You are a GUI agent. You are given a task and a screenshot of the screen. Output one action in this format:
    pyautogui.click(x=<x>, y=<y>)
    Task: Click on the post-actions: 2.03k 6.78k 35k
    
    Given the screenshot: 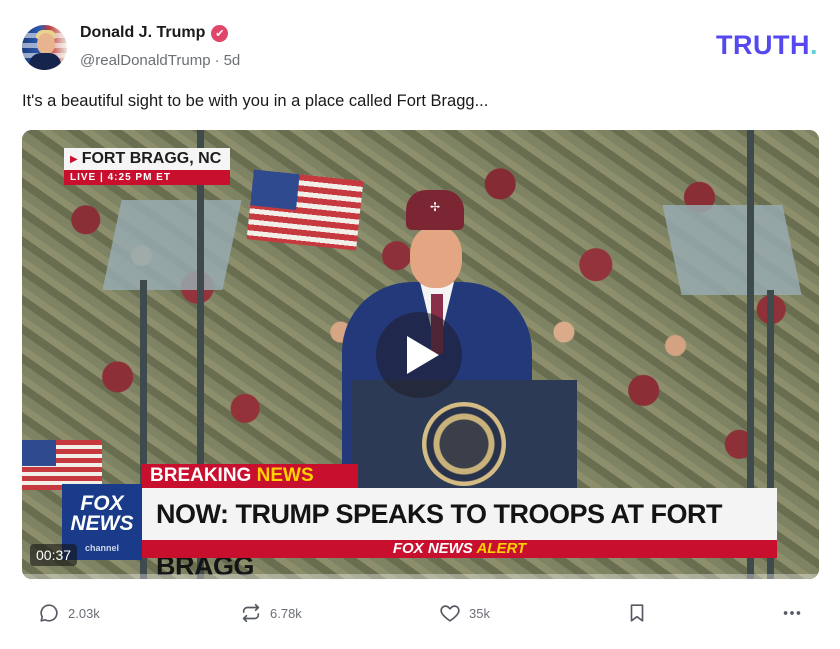 What is the action you would take?
    pyautogui.click(x=420, y=613)
    